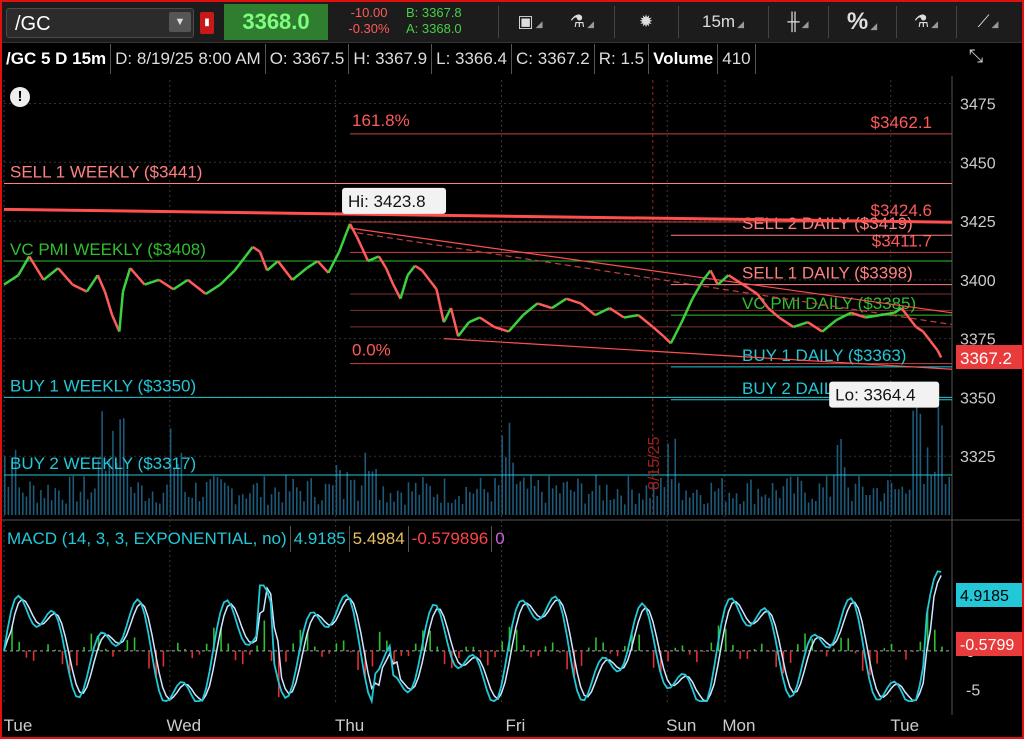  What do you see at coordinates (147, 539) in the screenshot?
I see `macd-title: MACD (14, 3, 3, EXPONENTIAL, no)` at bounding box center [147, 539].